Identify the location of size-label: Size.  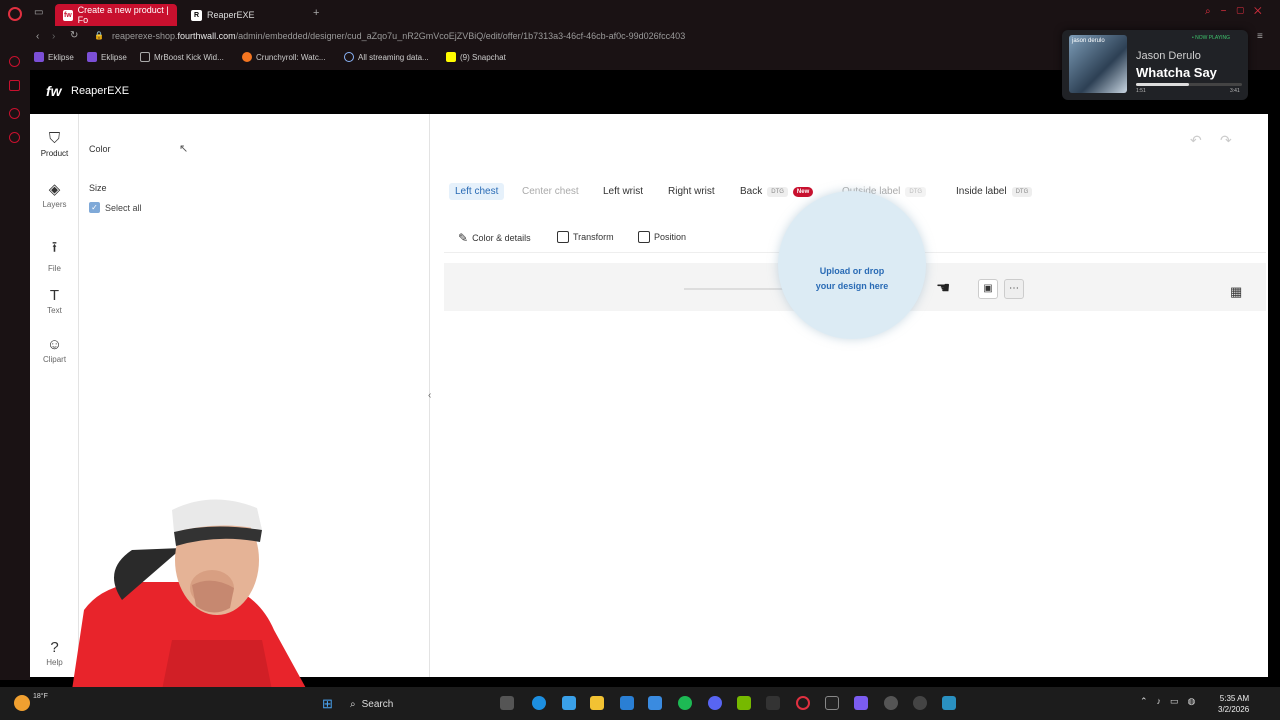
(98, 188).